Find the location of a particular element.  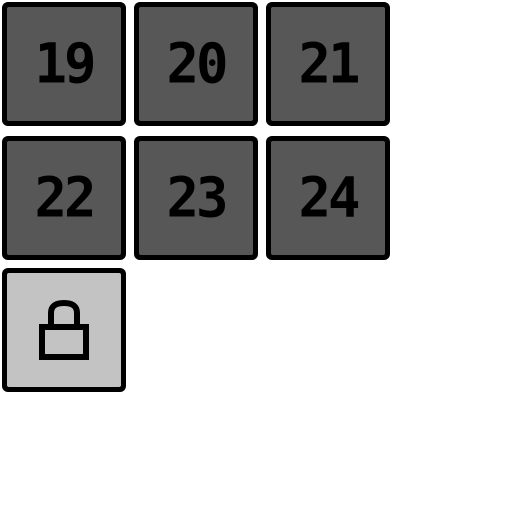

level-number: 20 is located at coordinates (197, 63).